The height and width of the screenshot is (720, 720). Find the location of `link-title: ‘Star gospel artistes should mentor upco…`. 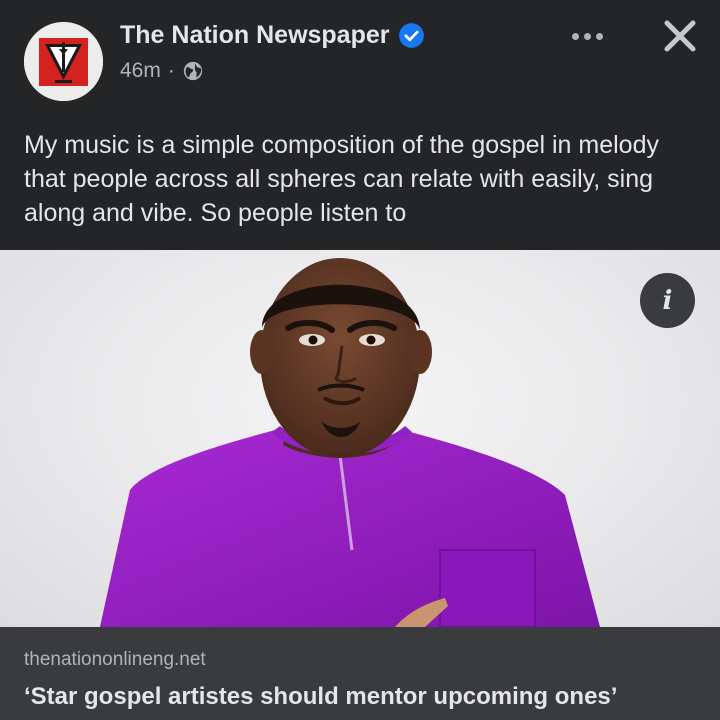

link-title: ‘Star gospel artistes should mentor upco… is located at coordinates (320, 697).